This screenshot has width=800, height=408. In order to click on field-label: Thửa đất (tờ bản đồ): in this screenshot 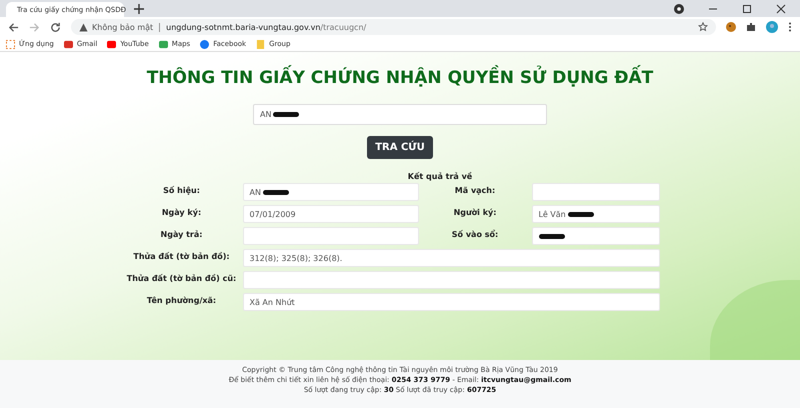, I will do `click(181, 256)`.